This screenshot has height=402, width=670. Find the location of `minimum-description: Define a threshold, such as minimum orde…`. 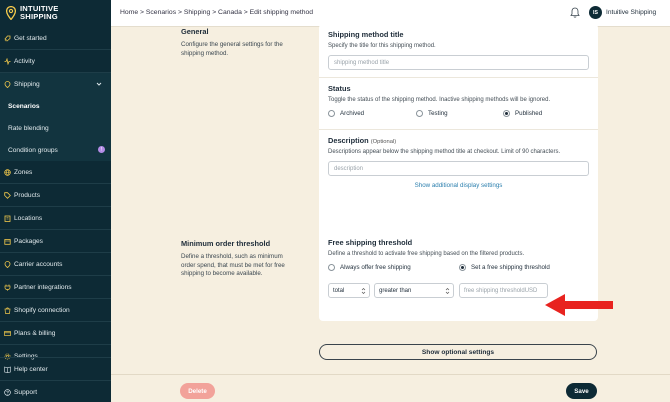

minimum-description: Define a threshold, such as minimum orde… is located at coordinates (233, 265).